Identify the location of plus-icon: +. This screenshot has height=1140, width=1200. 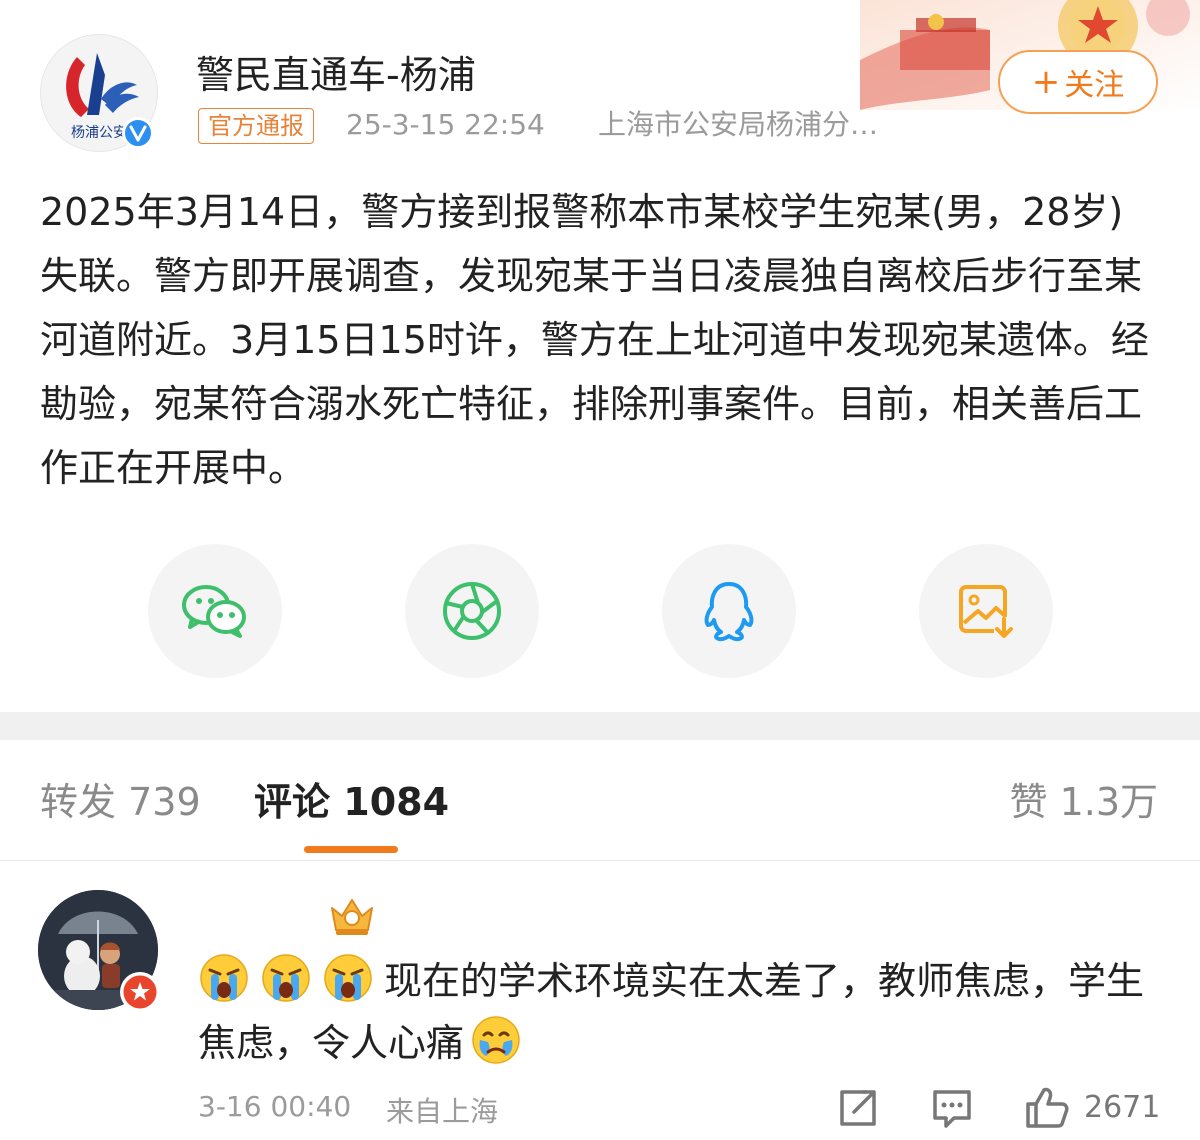
(1046, 82).